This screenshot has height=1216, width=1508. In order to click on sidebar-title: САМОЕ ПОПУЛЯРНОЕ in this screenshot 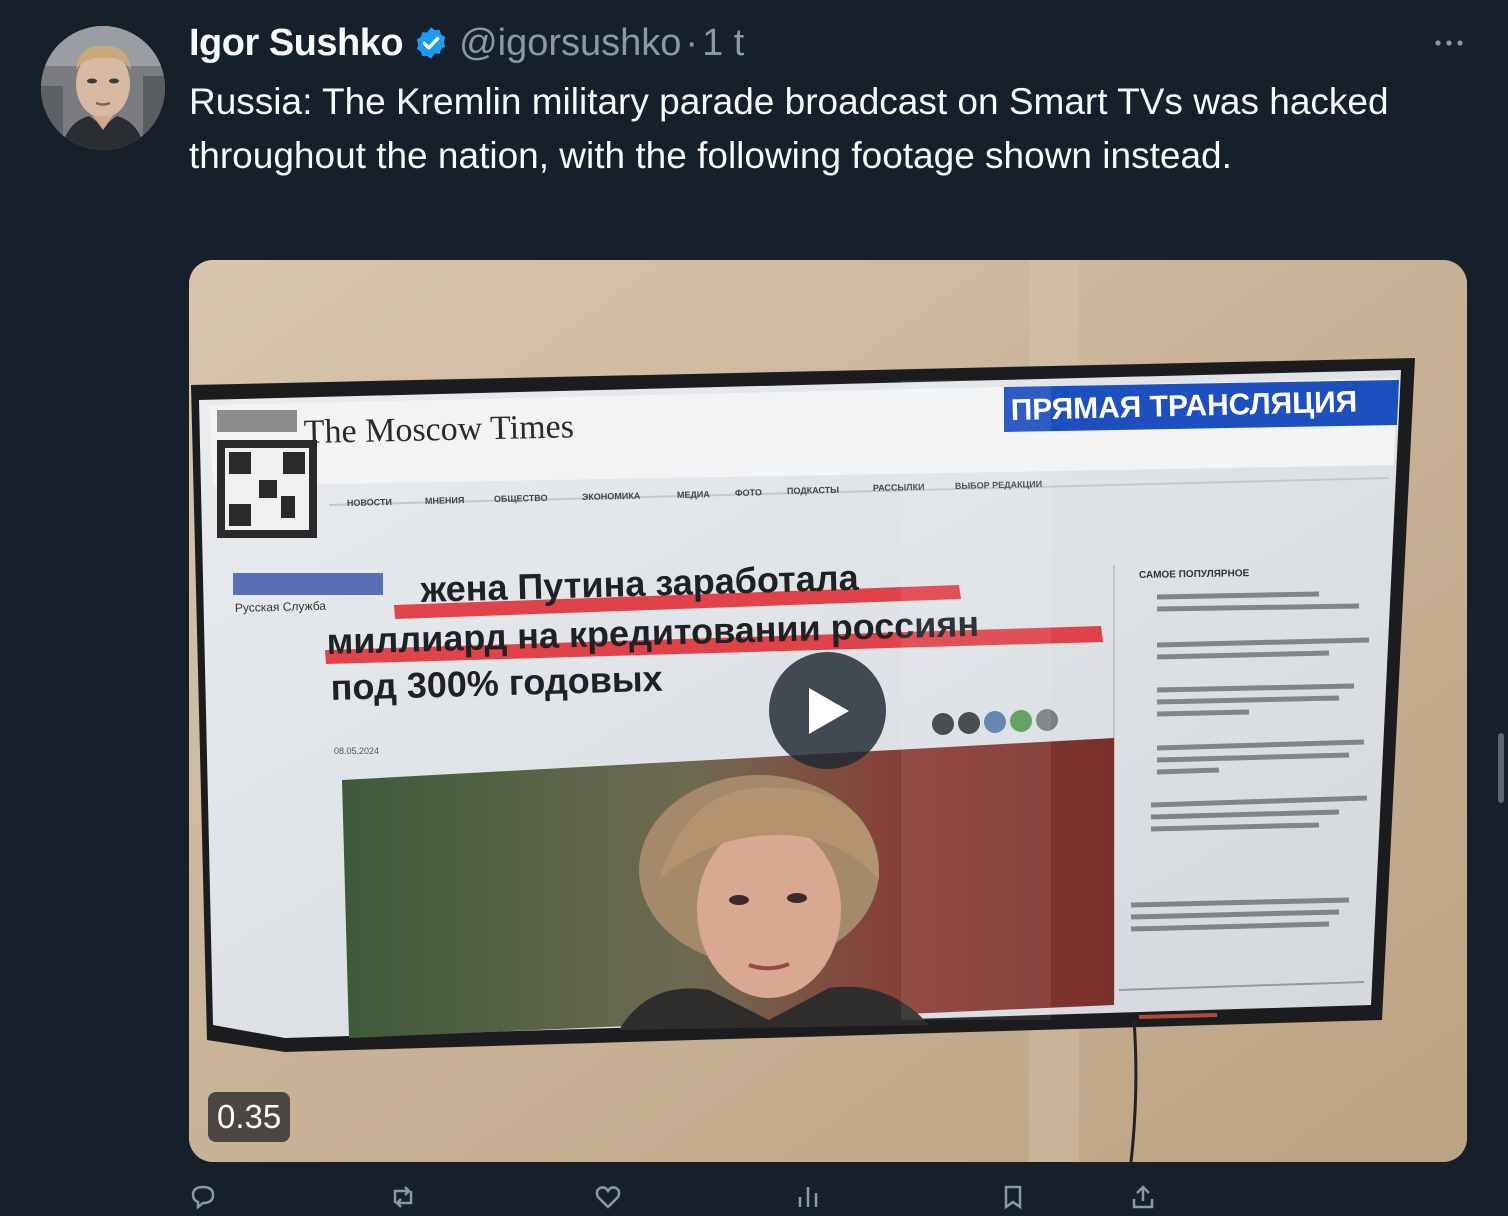, I will do `click(1194, 574)`.